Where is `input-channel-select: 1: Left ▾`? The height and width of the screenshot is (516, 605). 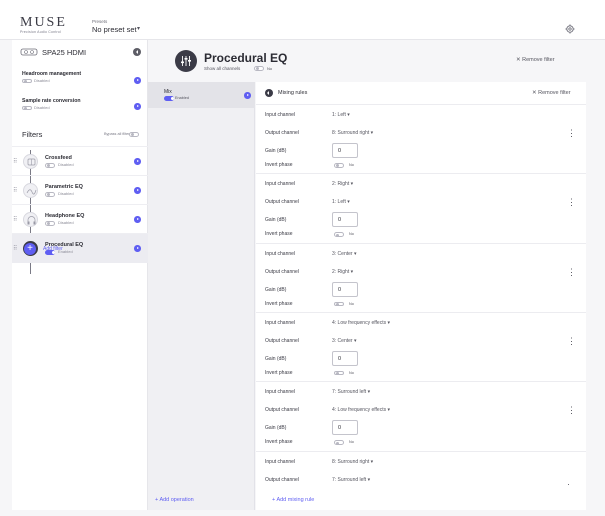
input-channel-select: 1: Left ▾ is located at coordinates (341, 115).